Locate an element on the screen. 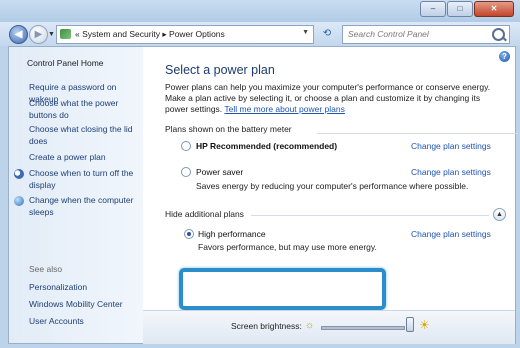  plan-name-power-saver: Power saver is located at coordinates (219, 172).